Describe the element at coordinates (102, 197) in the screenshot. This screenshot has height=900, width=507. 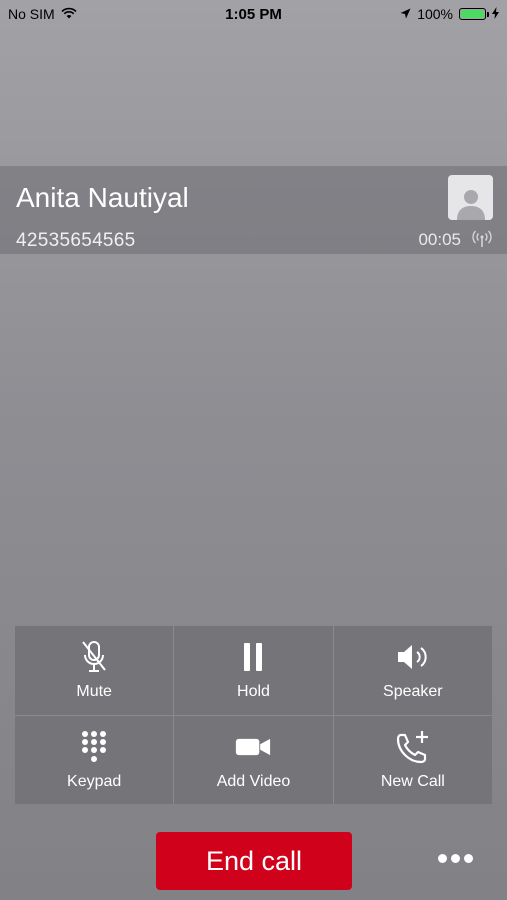
I see `caller-name: Anita Nautiyal` at that location.